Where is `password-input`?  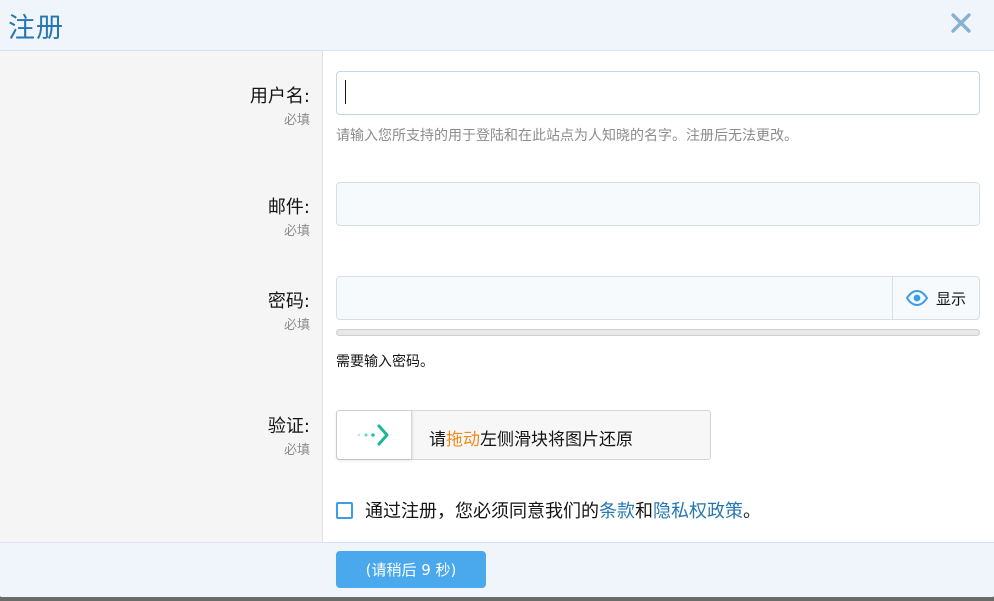 password-input is located at coordinates (615, 298).